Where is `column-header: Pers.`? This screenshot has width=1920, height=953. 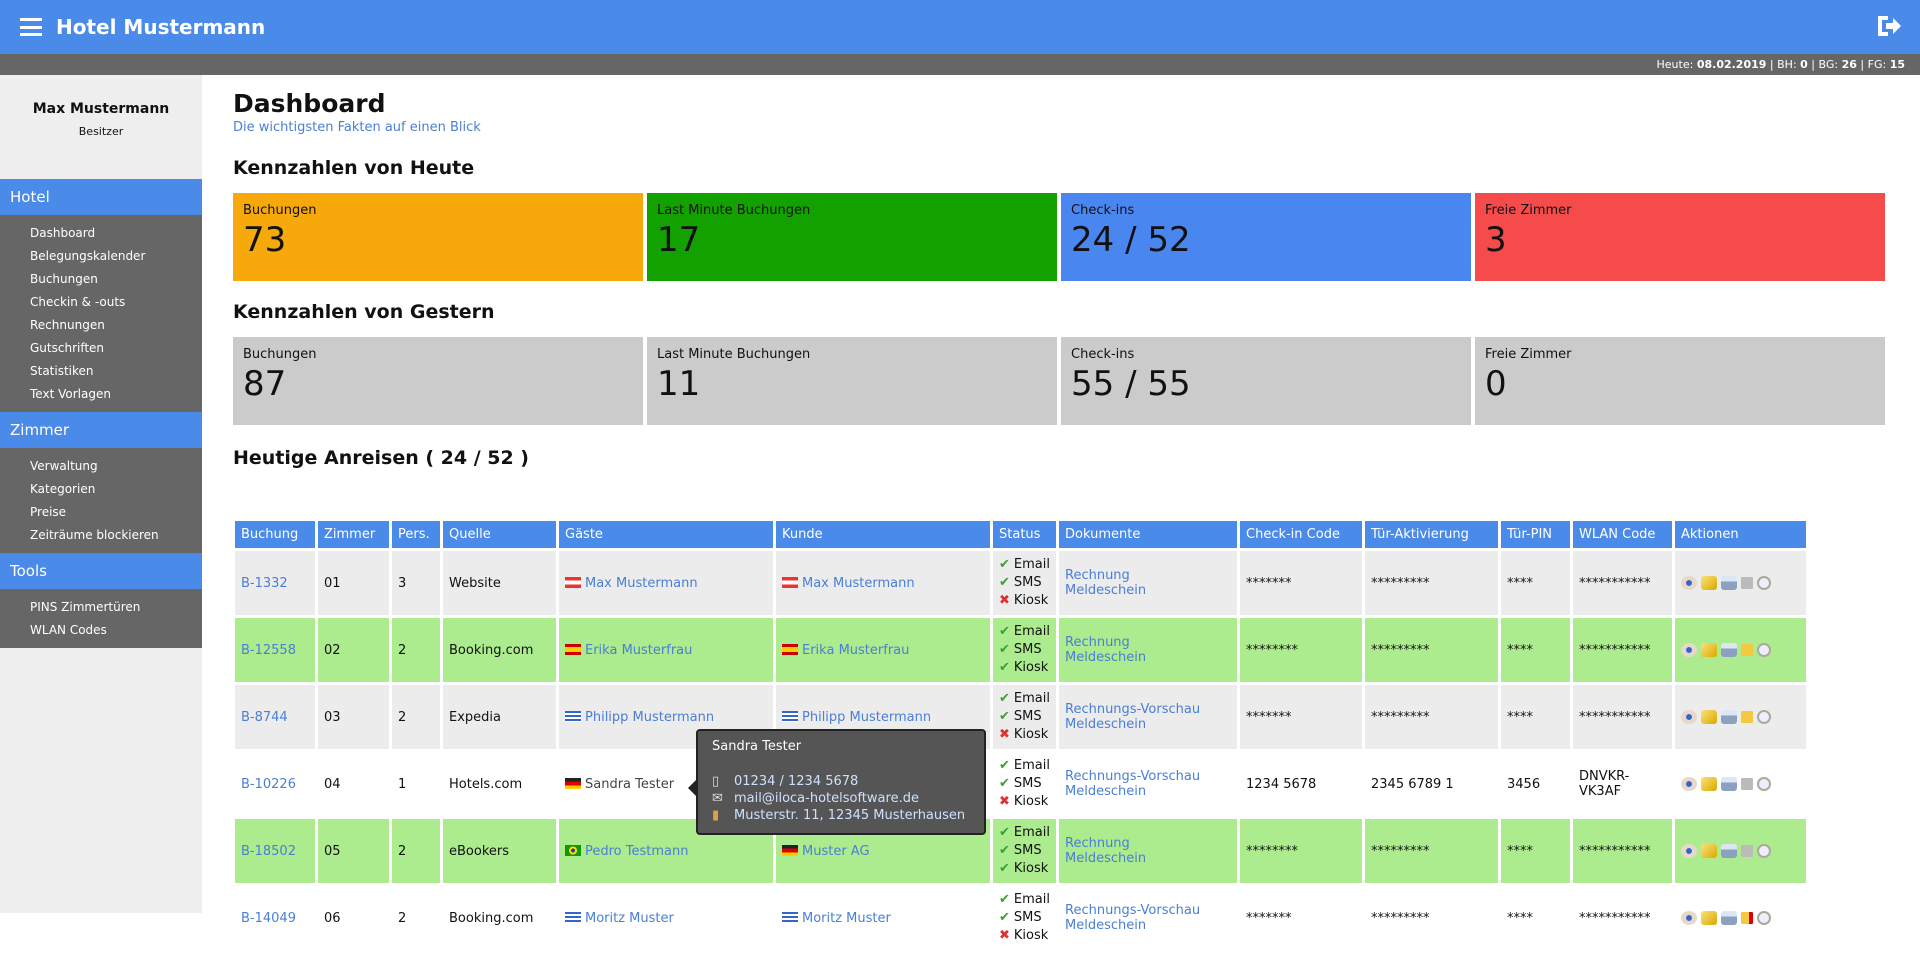
column-header: Pers. is located at coordinates (416, 534).